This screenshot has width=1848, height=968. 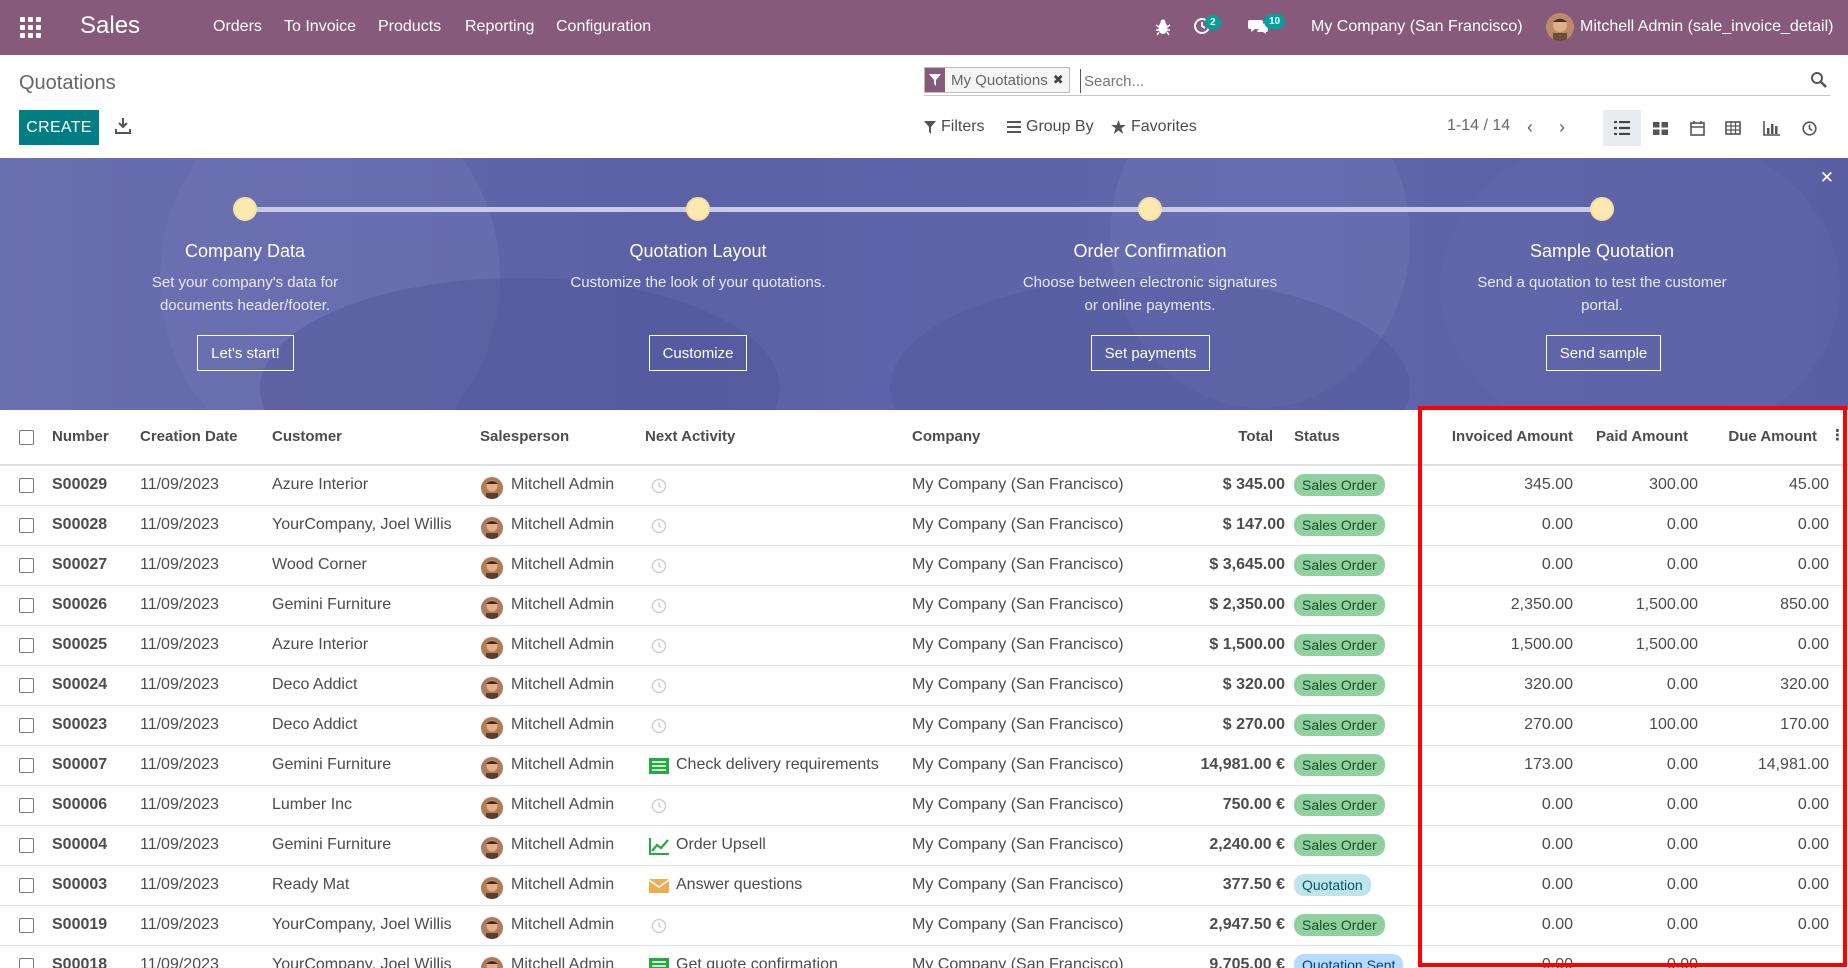 What do you see at coordinates (1253, 724) in the screenshot?
I see `total-amount: $ 270.00` at bounding box center [1253, 724].